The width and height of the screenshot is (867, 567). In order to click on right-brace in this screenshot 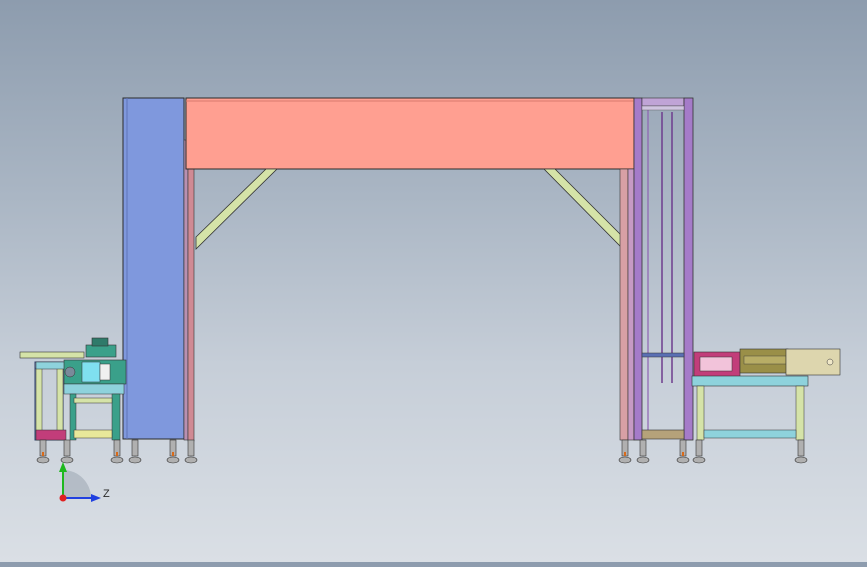, I will do `click(583, 208)`.